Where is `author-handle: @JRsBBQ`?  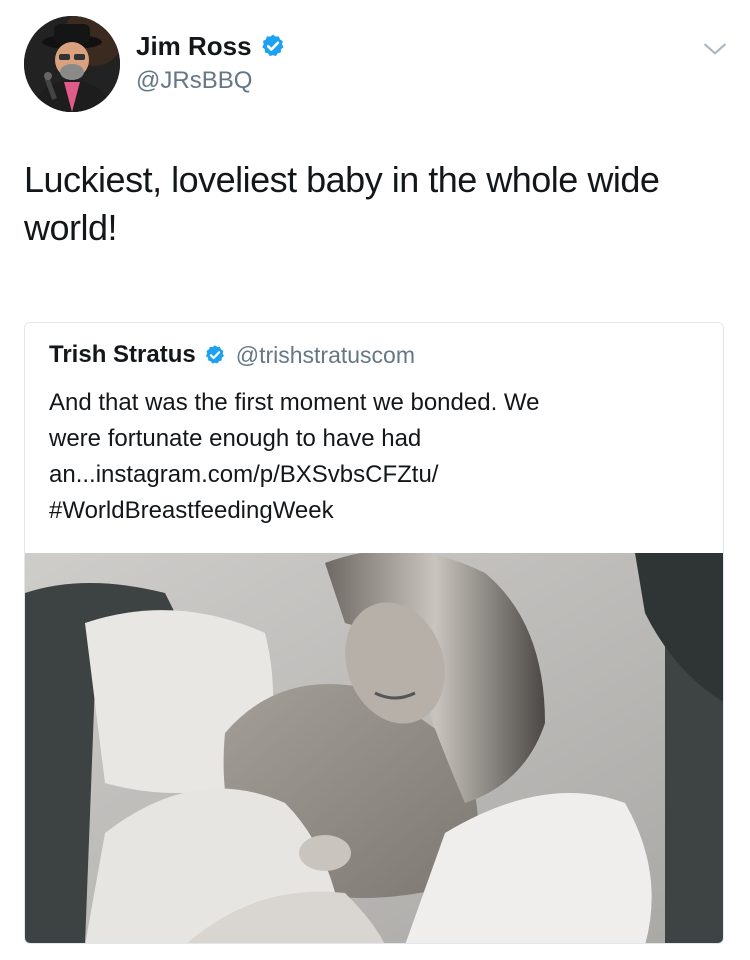 author-handle: @JRsBBQ is located at coordinates (194, 81).